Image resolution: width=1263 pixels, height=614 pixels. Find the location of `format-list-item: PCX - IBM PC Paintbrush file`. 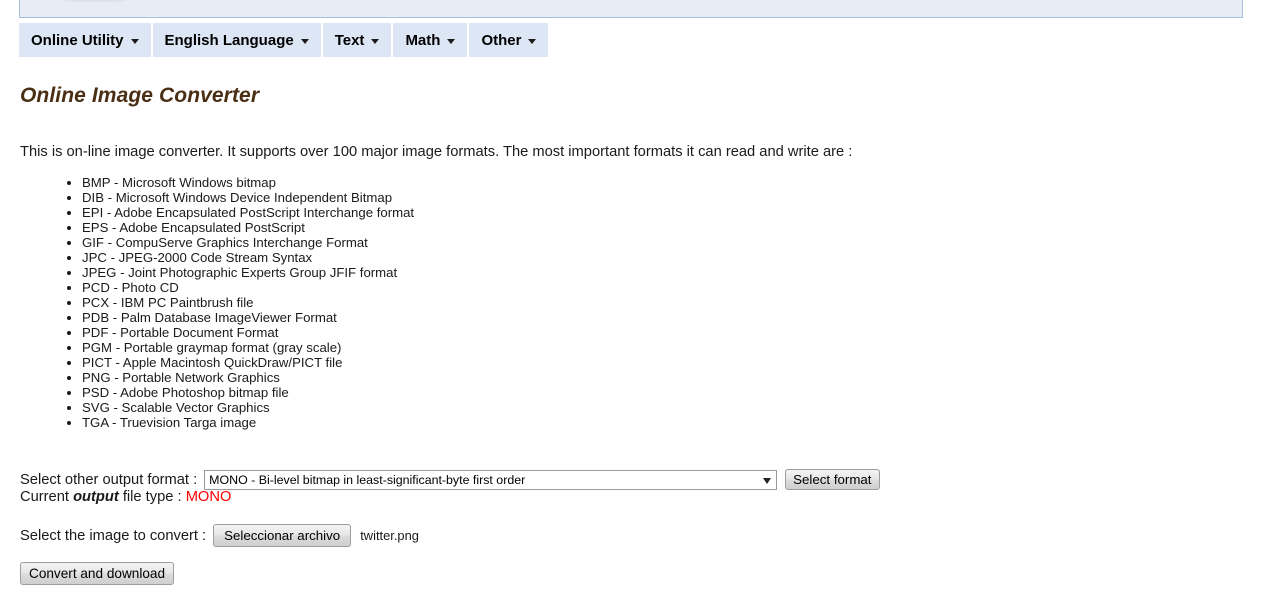

format-list-item: PCX - IBM PC Paintbrush file is located at coordinates (248, 302).